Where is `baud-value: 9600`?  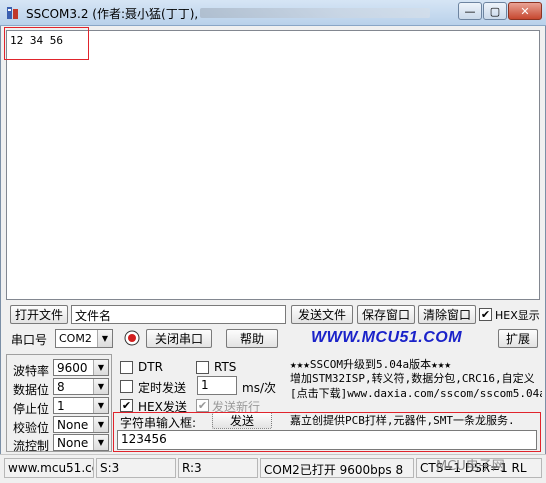 baud-value: 9600 is located at coordinates (72, 367).